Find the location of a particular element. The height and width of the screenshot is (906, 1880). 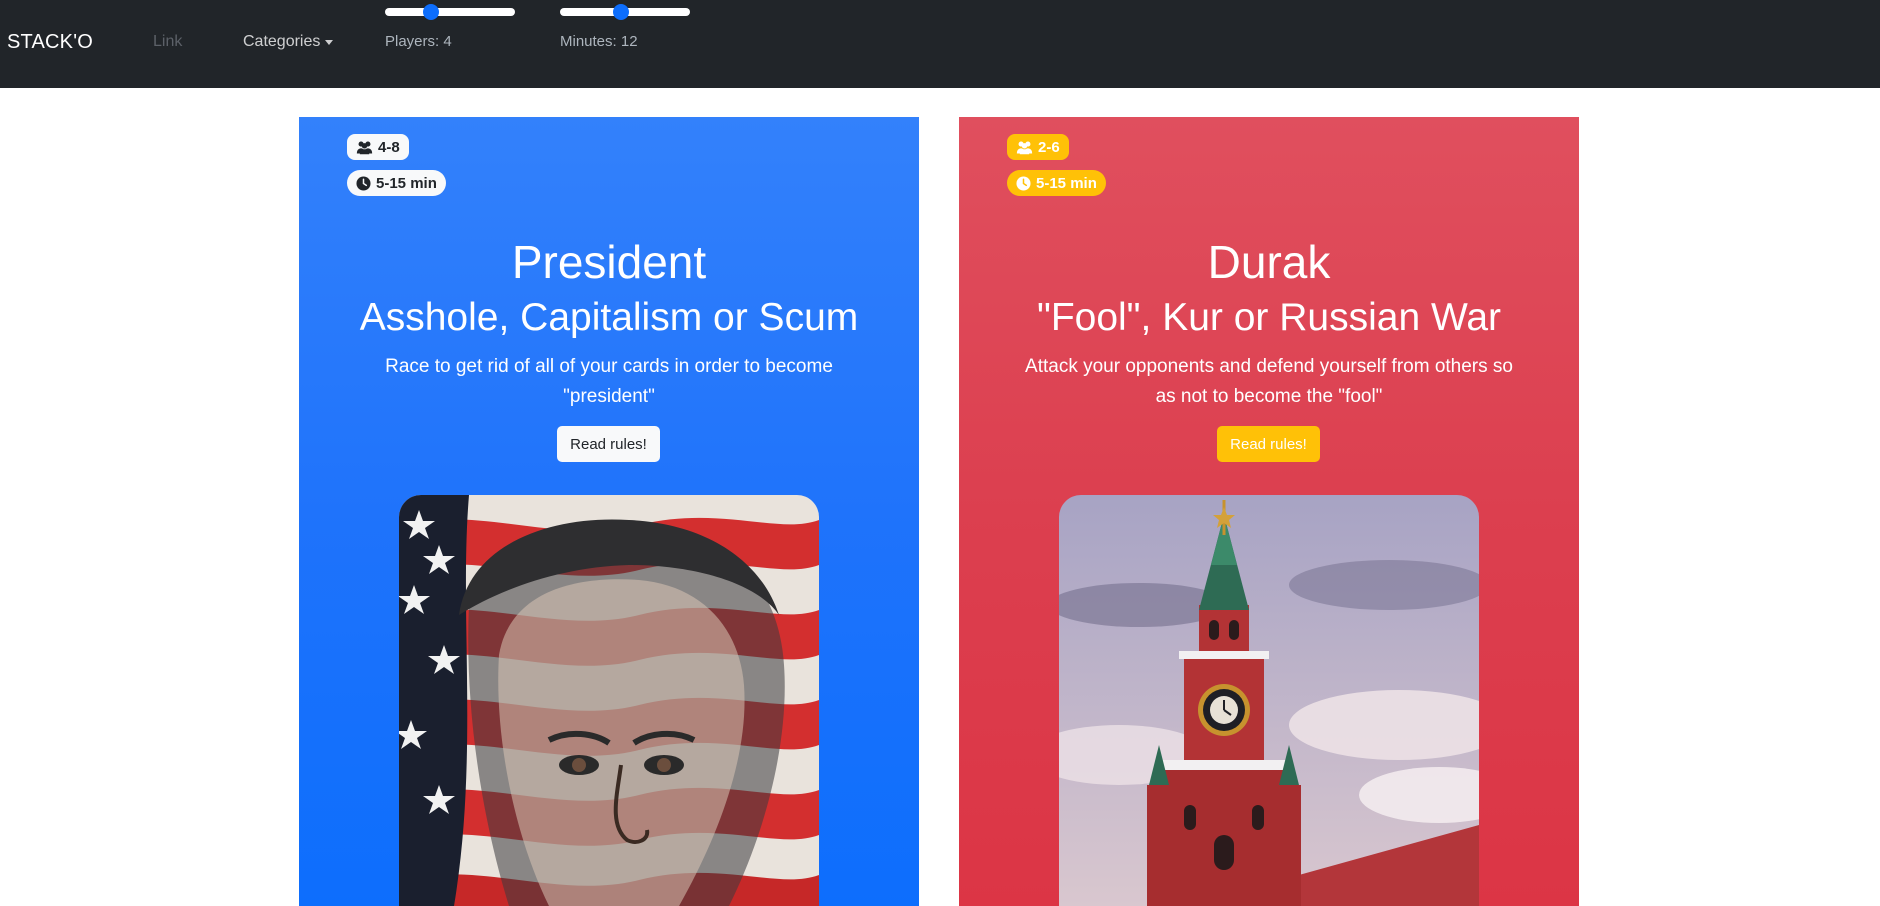

minutes-slider is located at coordinates (625, 12).